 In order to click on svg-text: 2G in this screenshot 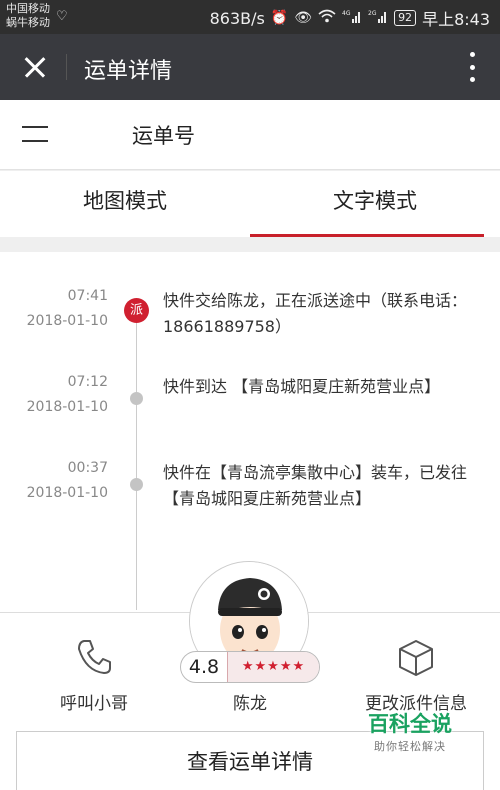, I will do `click(372, 13)`.